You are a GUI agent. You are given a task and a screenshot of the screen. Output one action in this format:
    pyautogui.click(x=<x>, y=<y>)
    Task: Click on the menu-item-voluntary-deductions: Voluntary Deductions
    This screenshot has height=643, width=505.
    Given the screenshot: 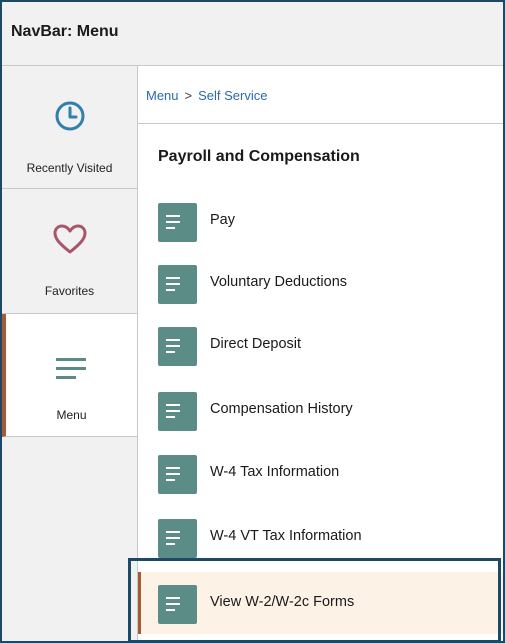 What is the action you would take?
    pyautogui.click(x=320, y=283)
    